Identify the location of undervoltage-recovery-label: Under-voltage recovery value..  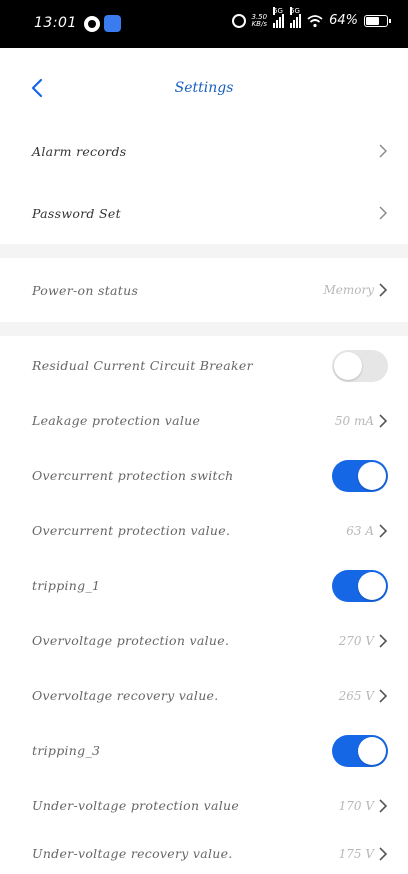
(132, 853).